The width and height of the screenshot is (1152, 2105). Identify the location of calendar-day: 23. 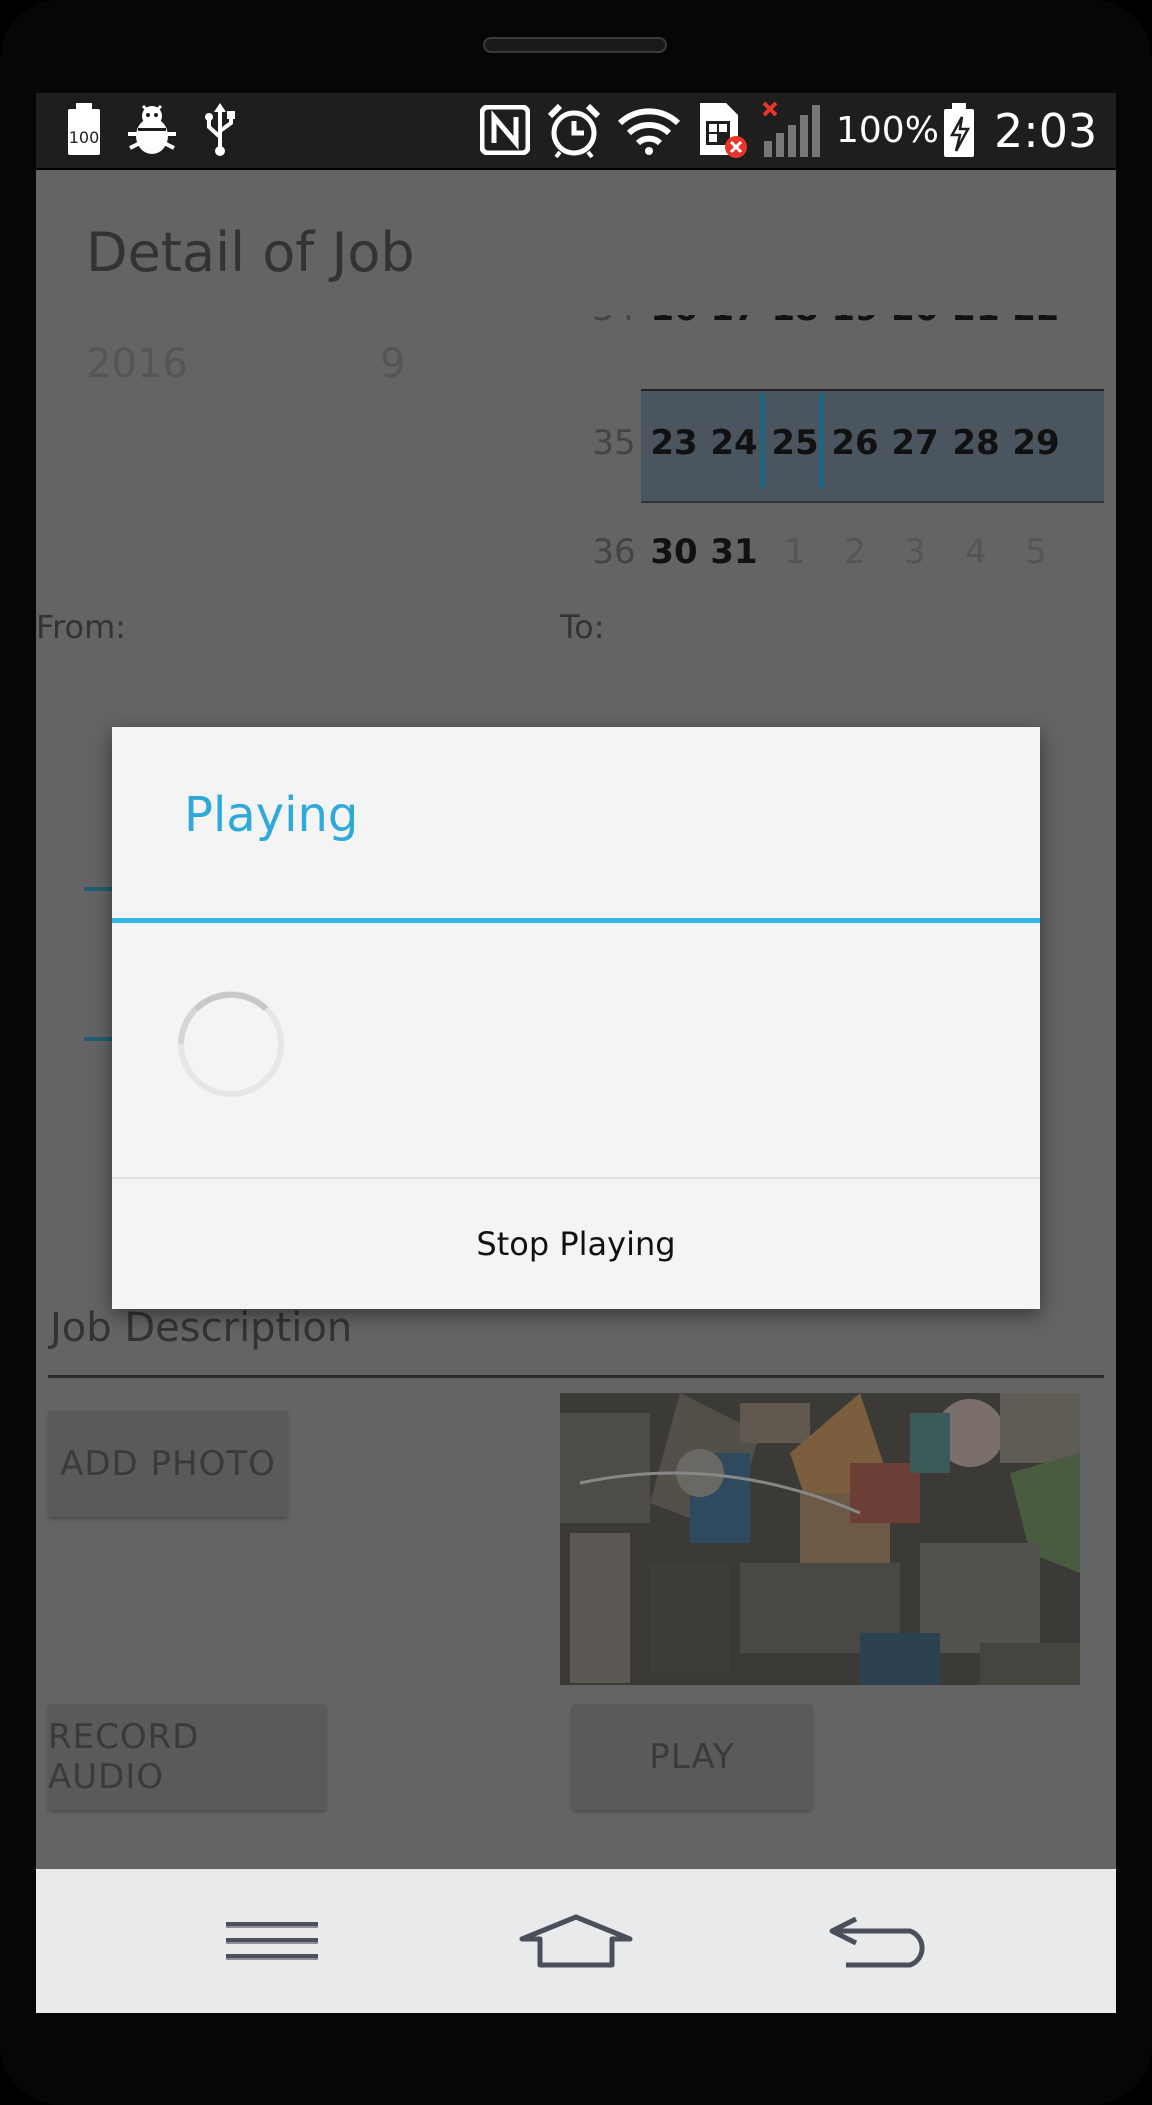
(674, 443).